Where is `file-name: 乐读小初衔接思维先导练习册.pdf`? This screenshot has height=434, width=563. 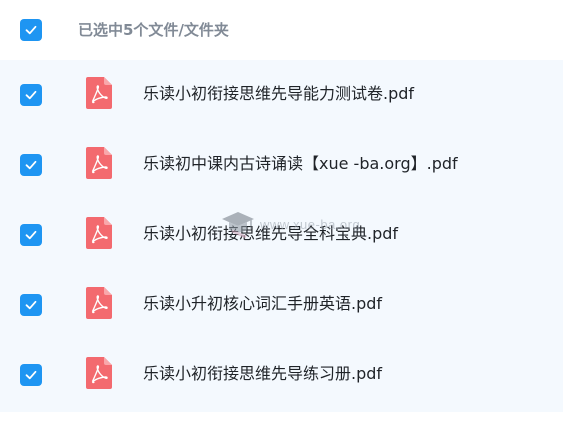 file-name: 乐读小初衔接思维先导练习册.pdf is located at coordinates (262, 374).